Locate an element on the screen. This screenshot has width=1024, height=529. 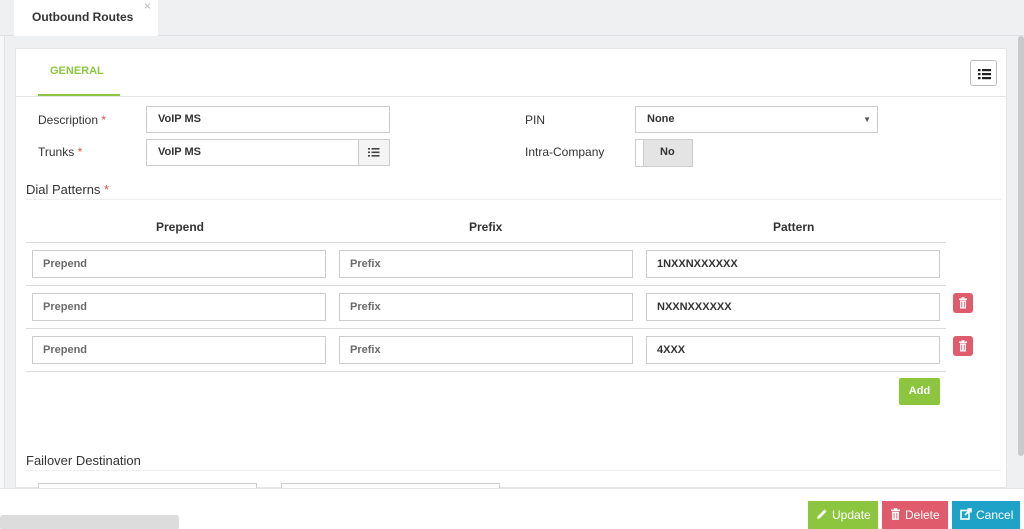
pencil-icon is located at coordinates (822, 514).